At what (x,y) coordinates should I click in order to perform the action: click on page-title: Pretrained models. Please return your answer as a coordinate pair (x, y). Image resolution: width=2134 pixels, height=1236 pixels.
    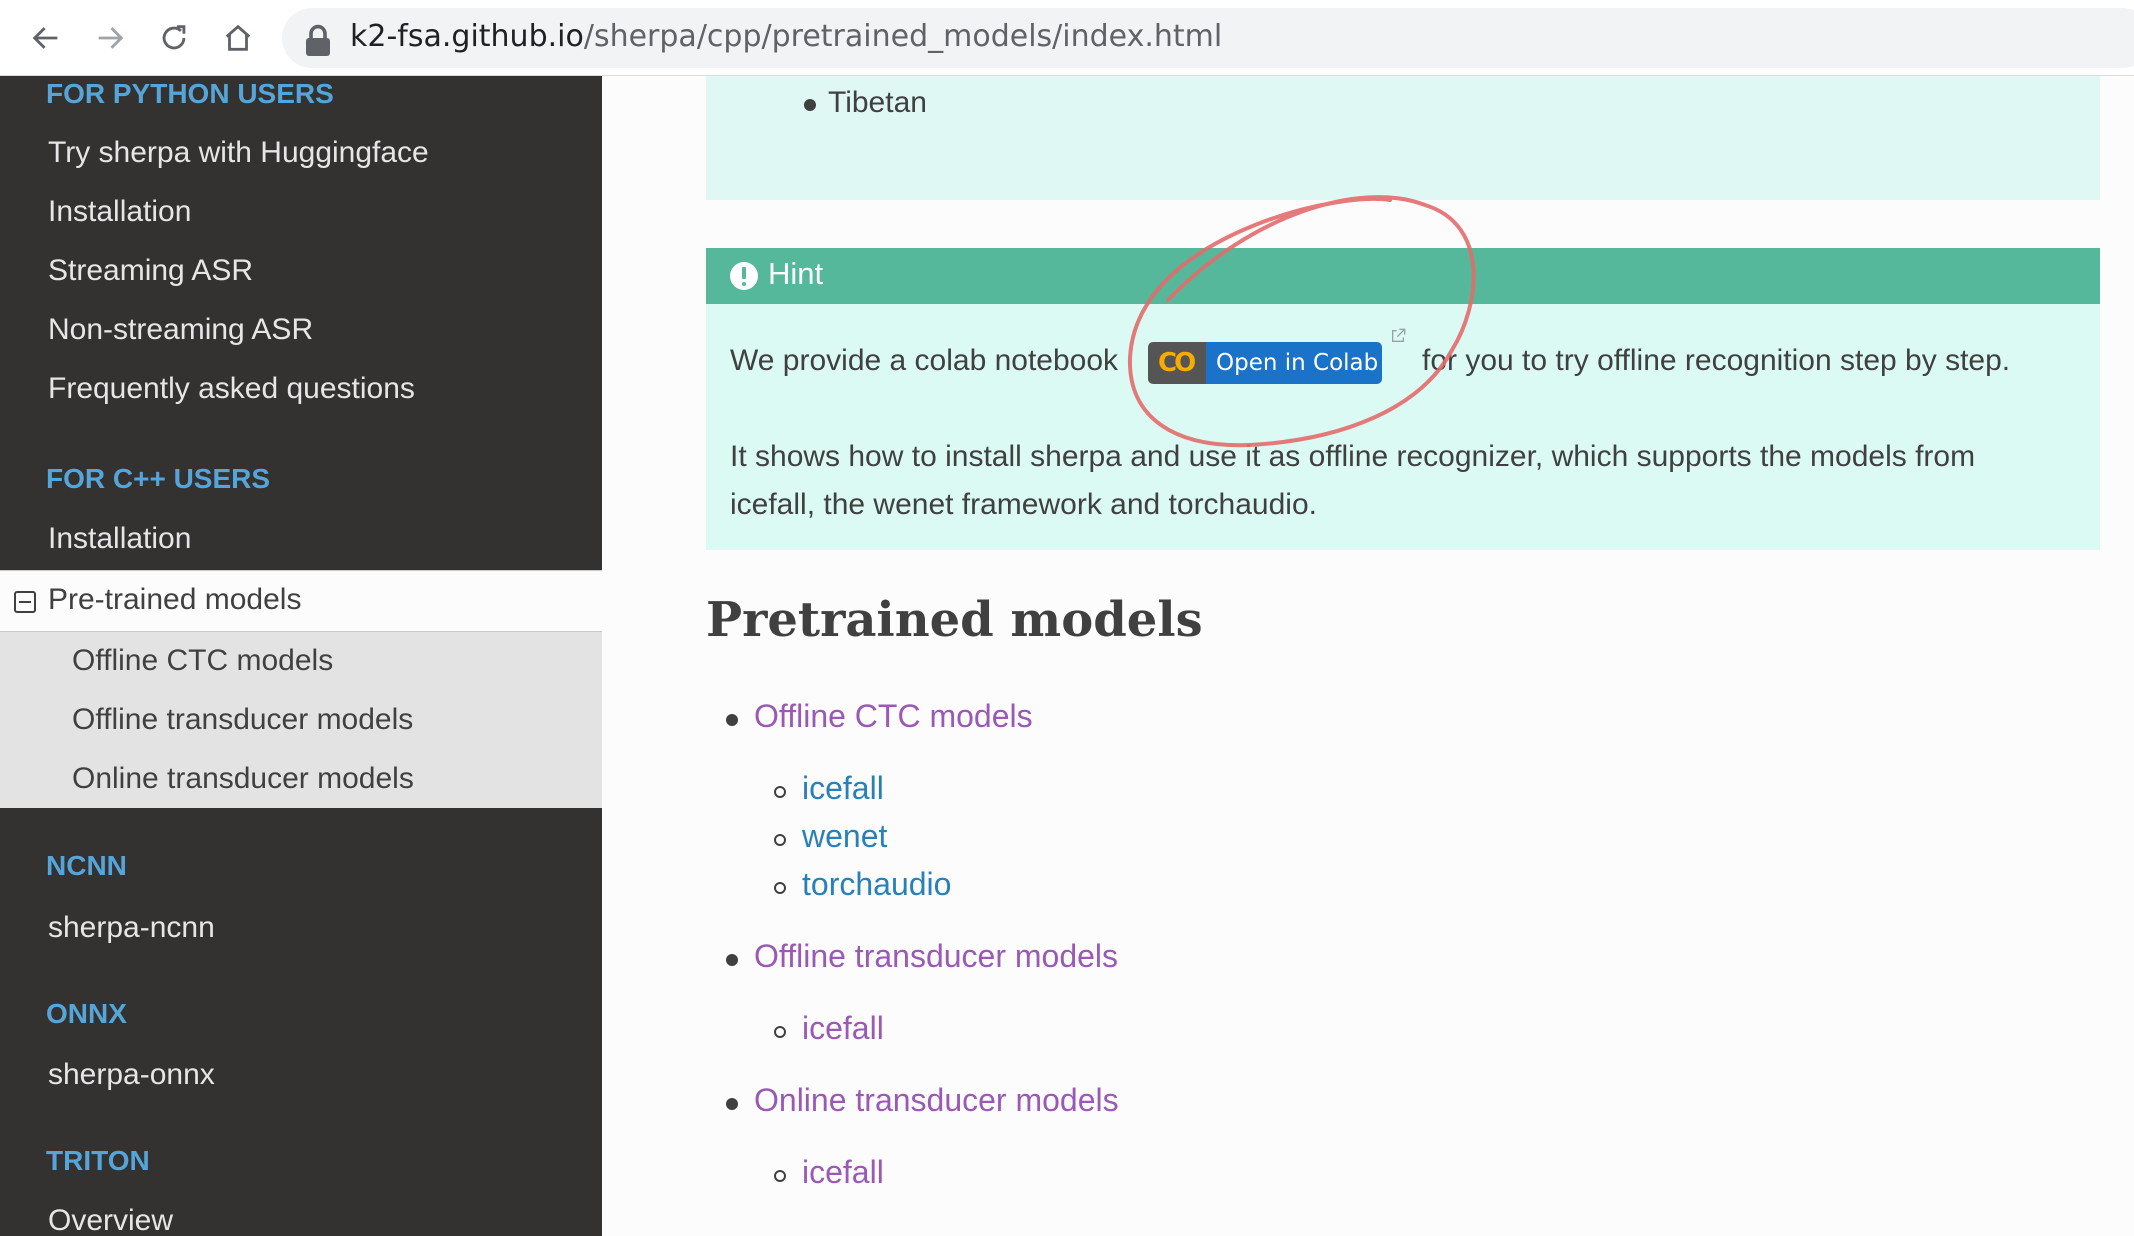
    Looking at the image, I should click on (954, 620).